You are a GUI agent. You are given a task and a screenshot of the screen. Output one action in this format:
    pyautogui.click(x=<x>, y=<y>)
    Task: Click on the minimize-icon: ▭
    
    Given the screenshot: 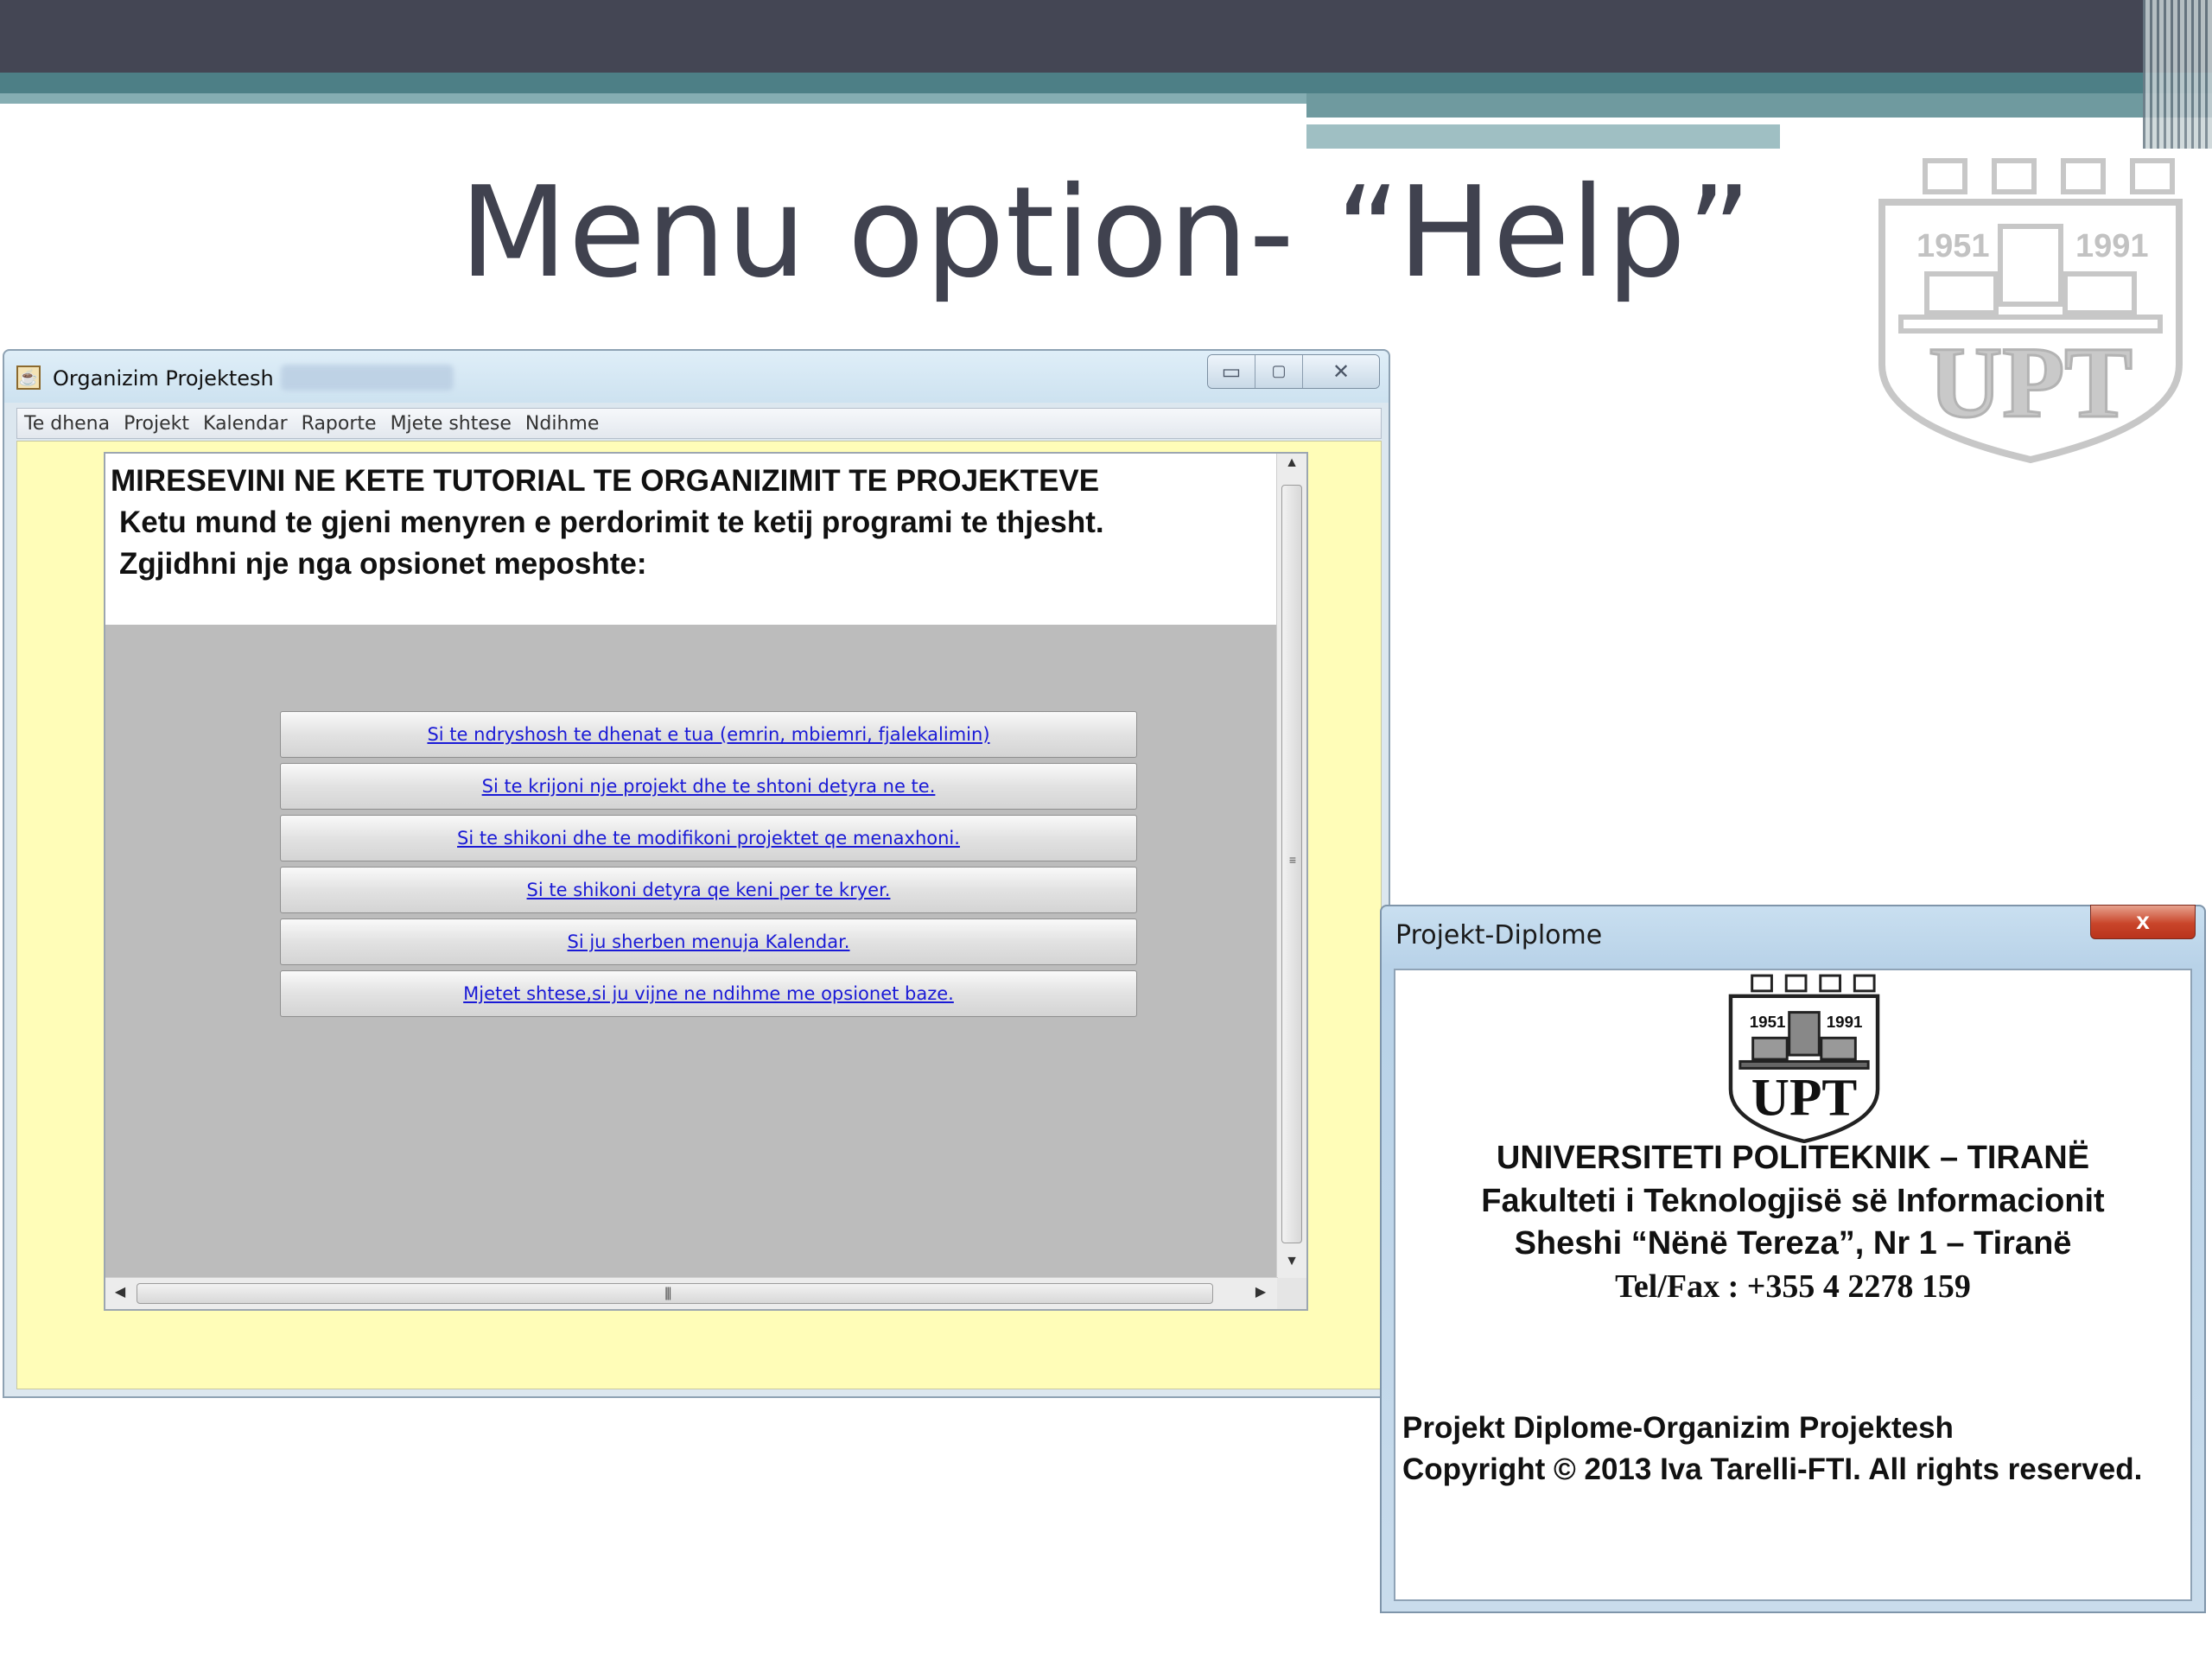 What is the action you would take?
    pyautogui.click(x=1231, y=372)
    